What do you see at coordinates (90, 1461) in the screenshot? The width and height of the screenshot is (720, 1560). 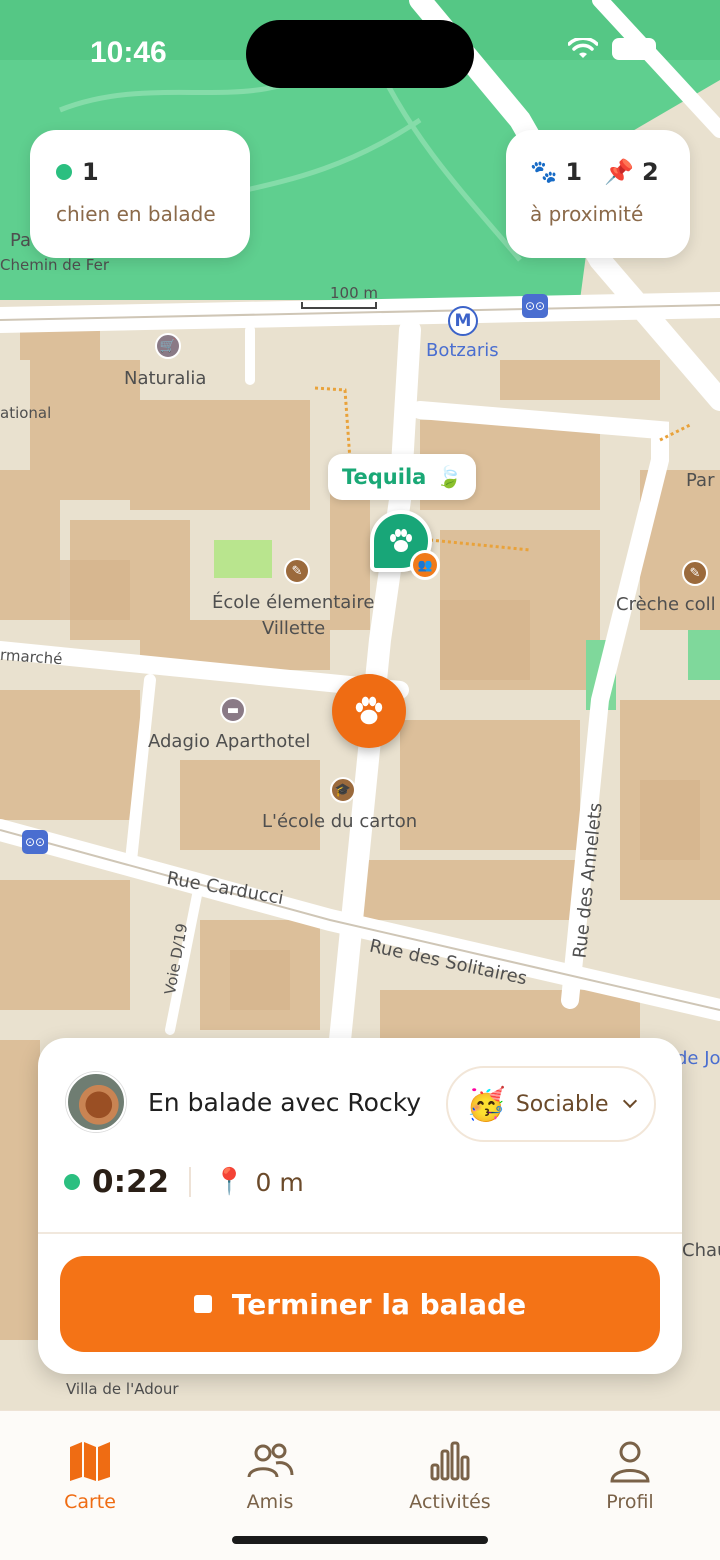 I see `map-icon` at bounding box center [90, 1461].